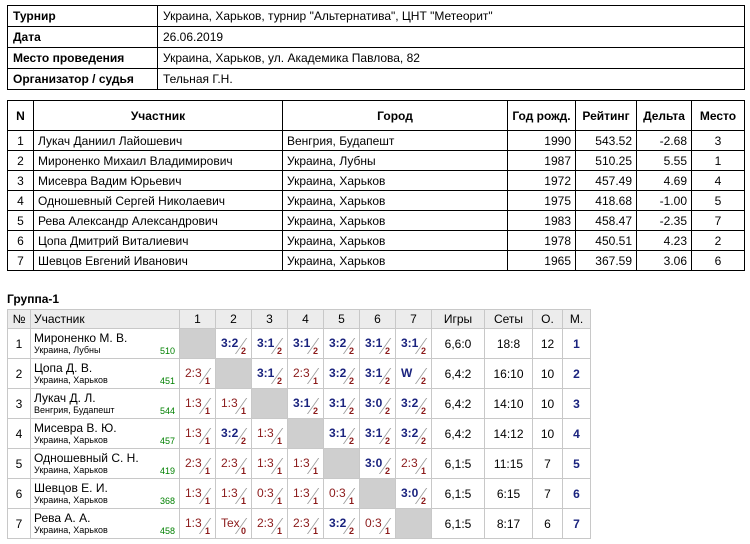  I want to click on col-header-birth-year: Год рожд., so click(541, 115).